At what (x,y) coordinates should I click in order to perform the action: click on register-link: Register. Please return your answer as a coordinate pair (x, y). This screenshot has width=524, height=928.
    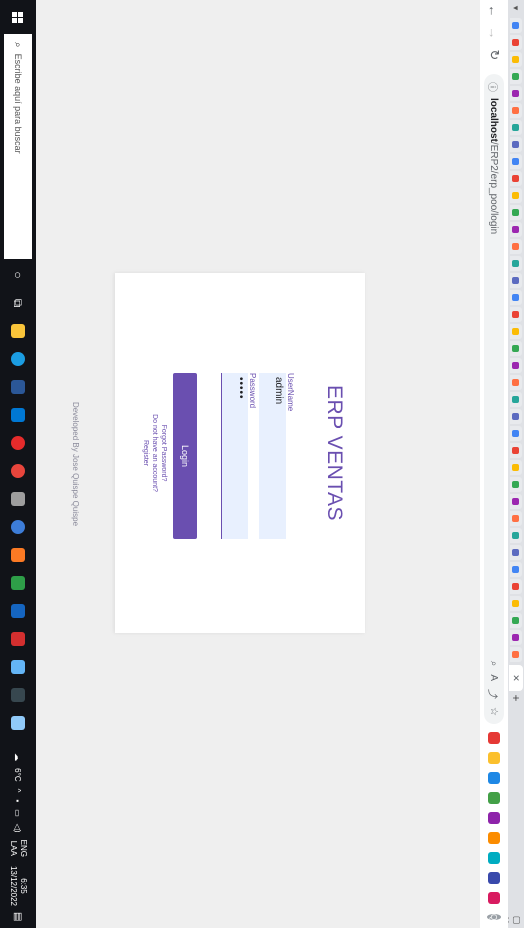
    Looking at the image, I should click on (145, 453).